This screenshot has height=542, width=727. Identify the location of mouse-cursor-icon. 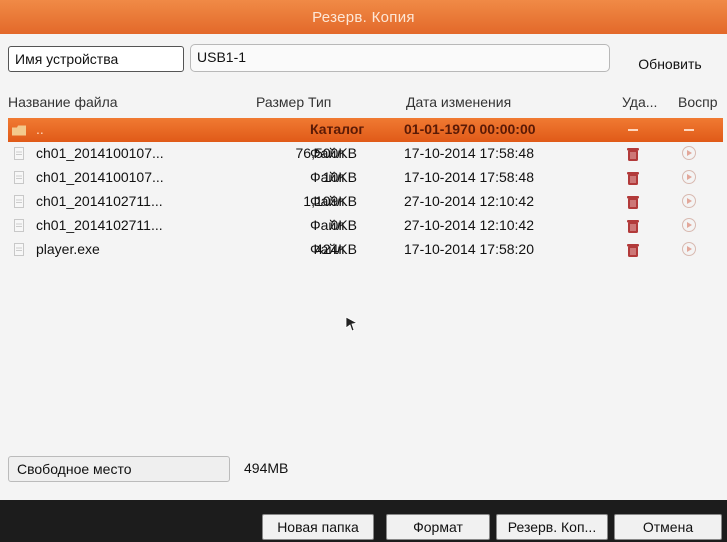
(352, 324).